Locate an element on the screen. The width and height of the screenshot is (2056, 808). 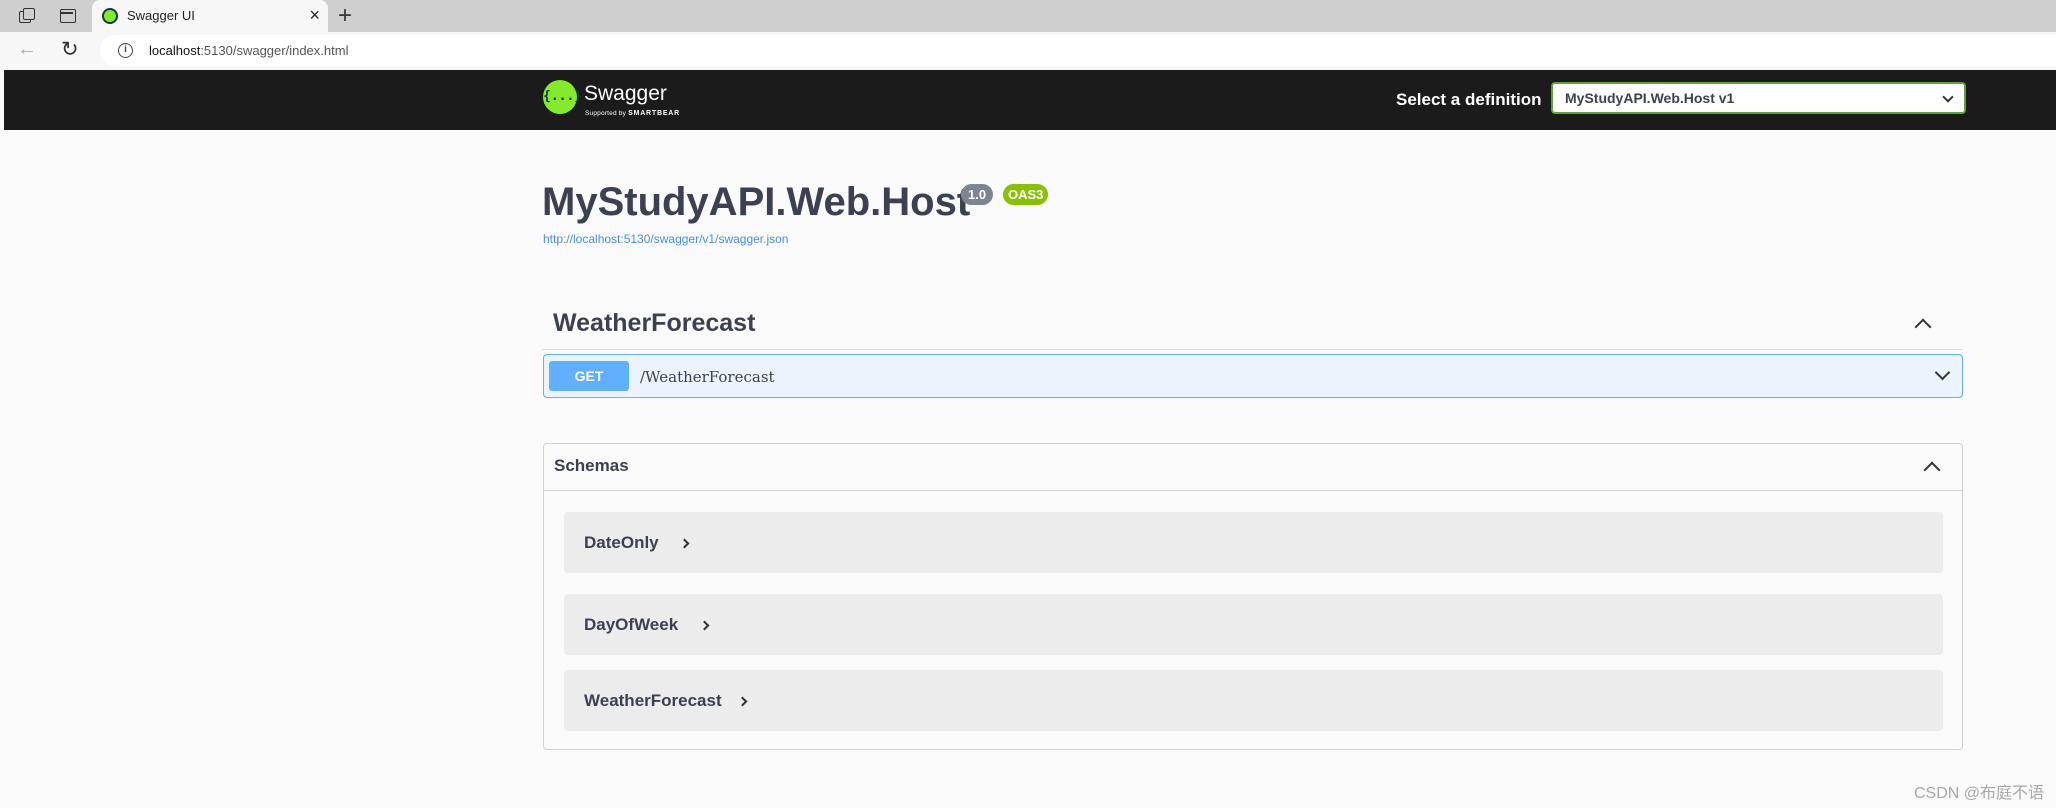
url-text: localhost:5130/swagger/index.html is located at coordinates (248, 50).